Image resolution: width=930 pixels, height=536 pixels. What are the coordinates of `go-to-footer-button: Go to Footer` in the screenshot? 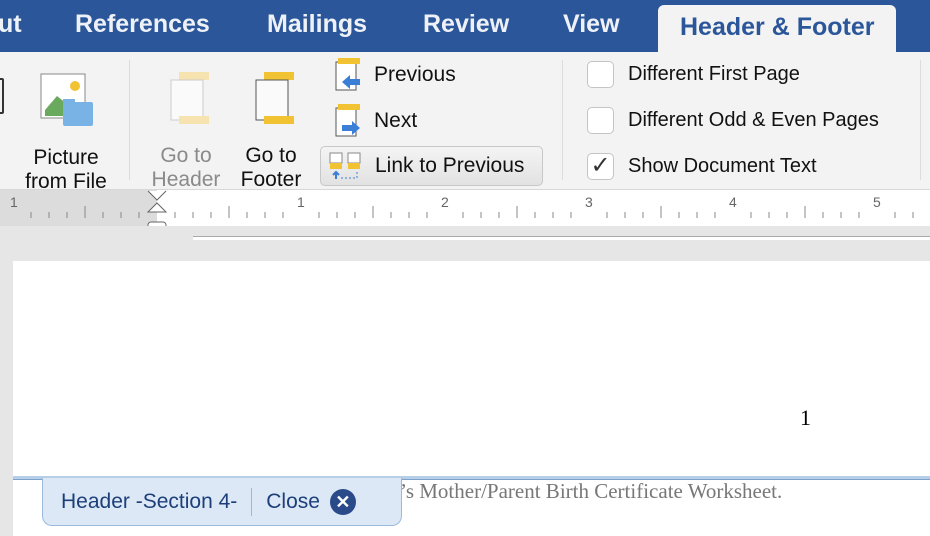 It's located at (271, 131).